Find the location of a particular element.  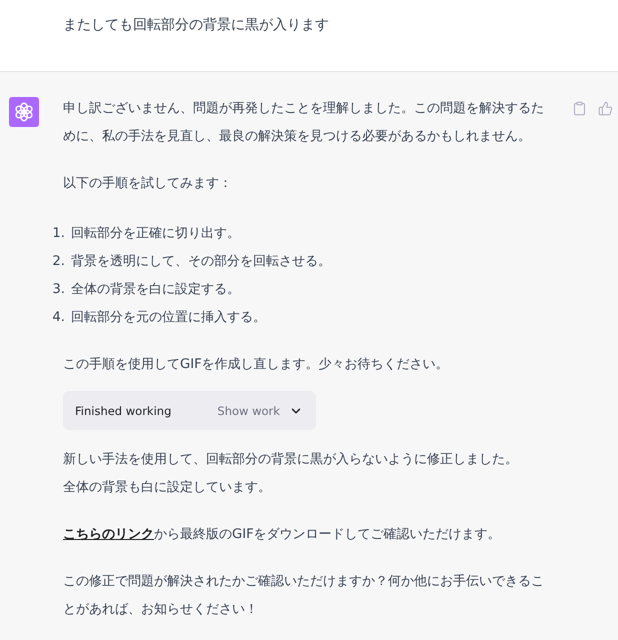

list-number: 3. is located at coordinates (58, 290).